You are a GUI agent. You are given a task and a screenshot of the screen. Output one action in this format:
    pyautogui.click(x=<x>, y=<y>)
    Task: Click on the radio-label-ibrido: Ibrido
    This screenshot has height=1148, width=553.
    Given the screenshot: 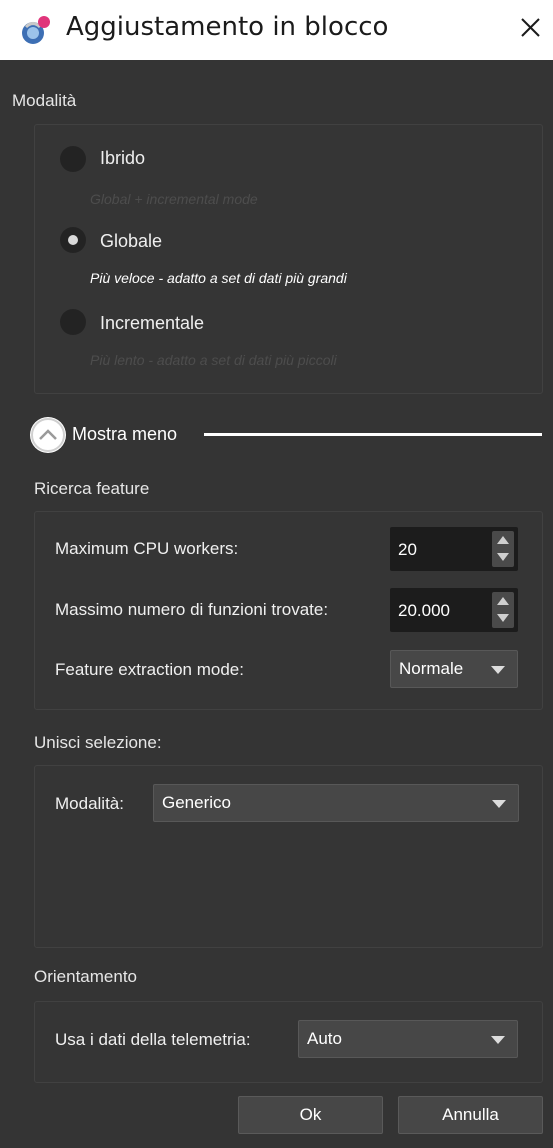 What is the action you would take?
    pyautogui.click(x=122, y=158)
    